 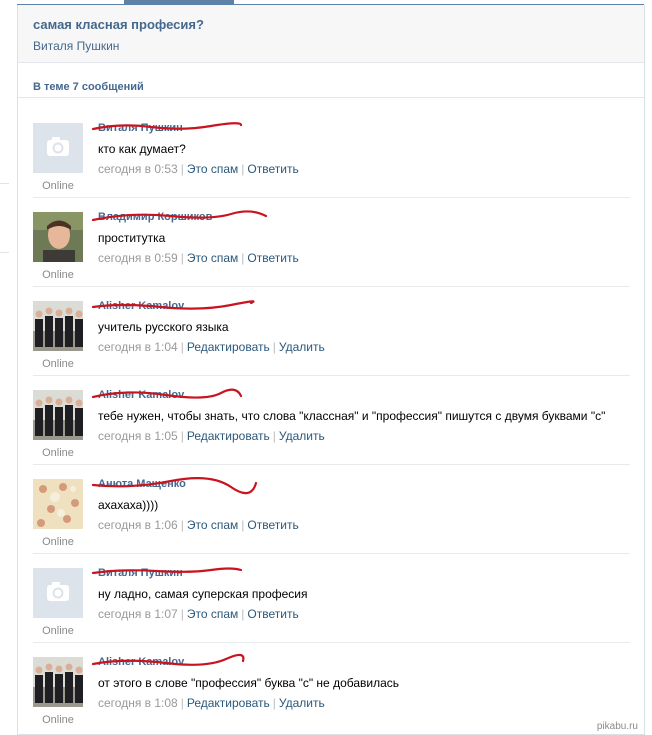 What do you see at coordinates (617, 726) in the screenshot?
I see `watermark: pikabu.ru` at bounding box center [617, 726].